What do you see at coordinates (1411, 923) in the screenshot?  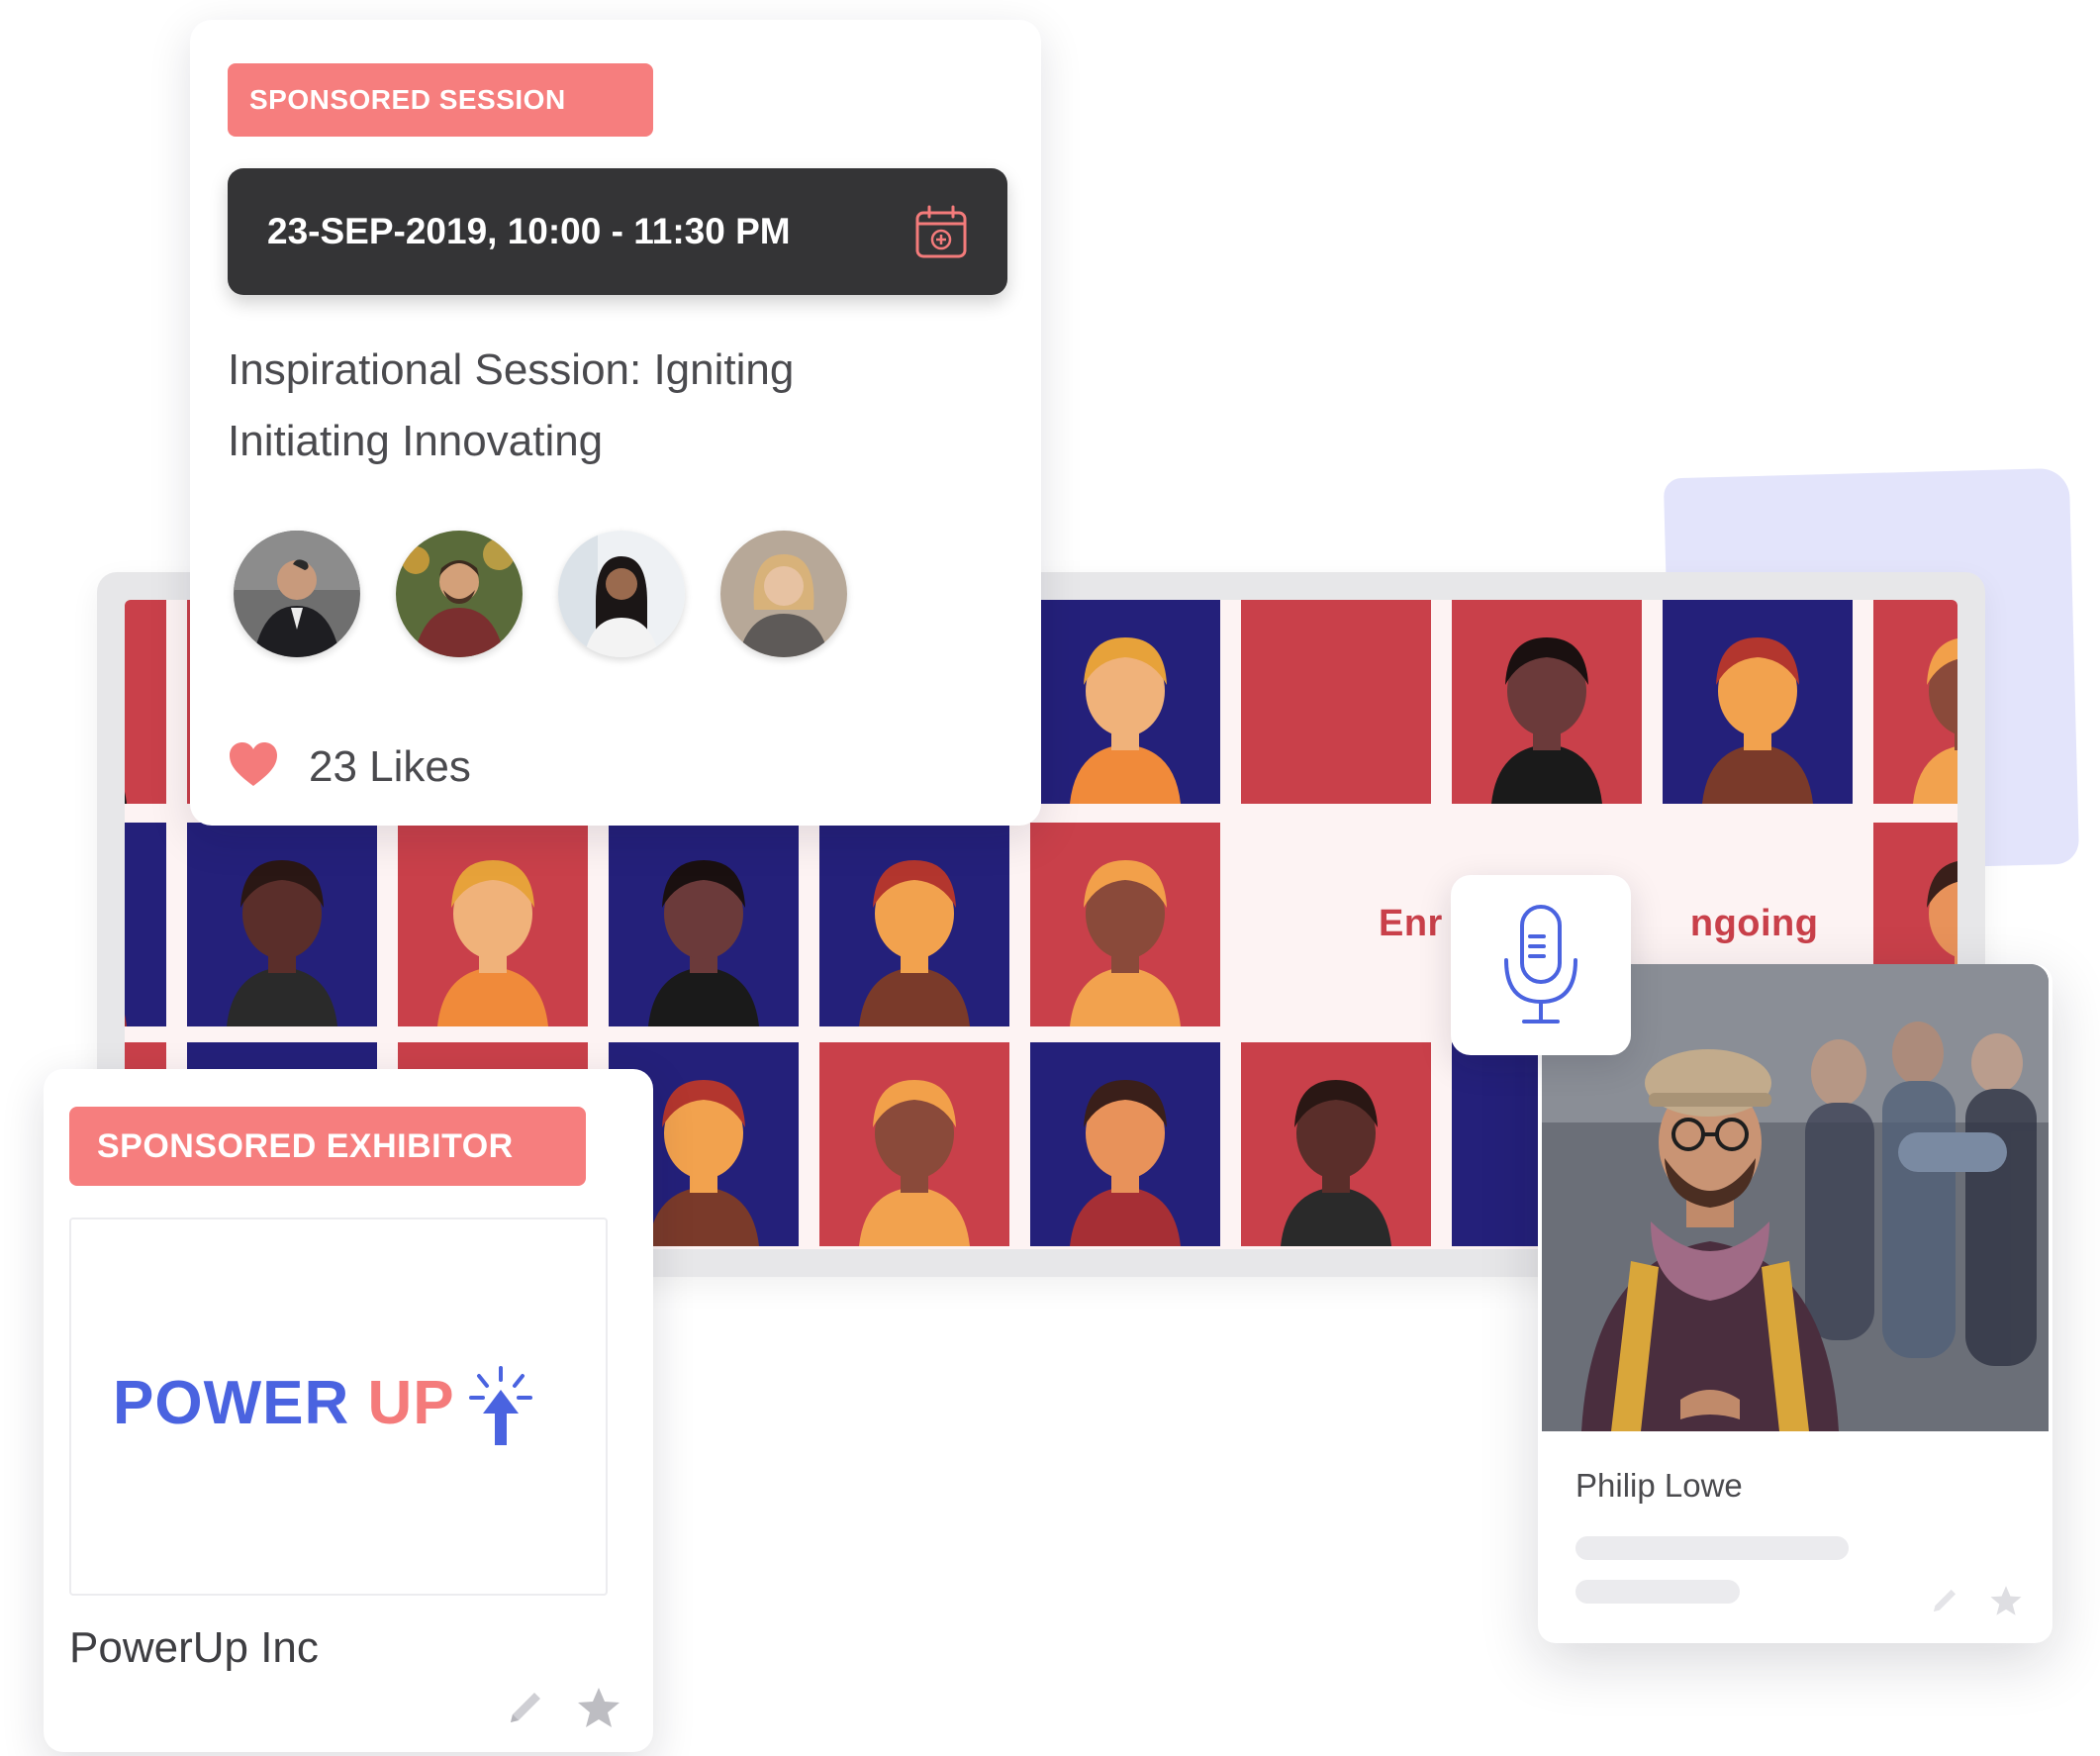 I see `enrollment-text-left: Enr` at bounding box center [1411, 923].